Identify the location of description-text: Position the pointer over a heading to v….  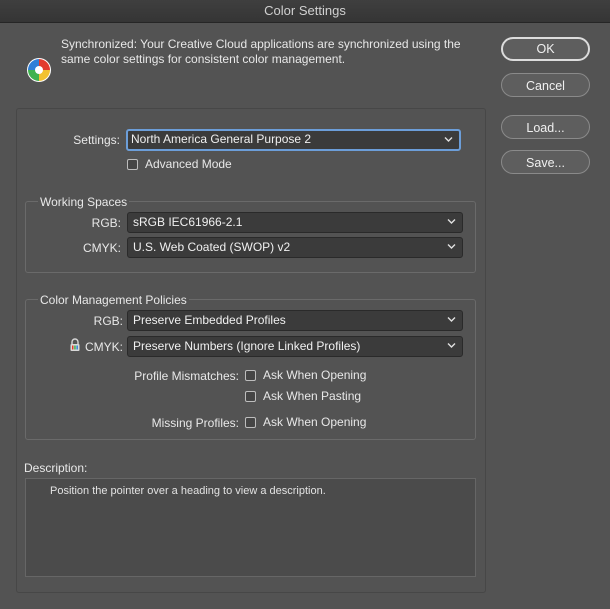
(188, 491).